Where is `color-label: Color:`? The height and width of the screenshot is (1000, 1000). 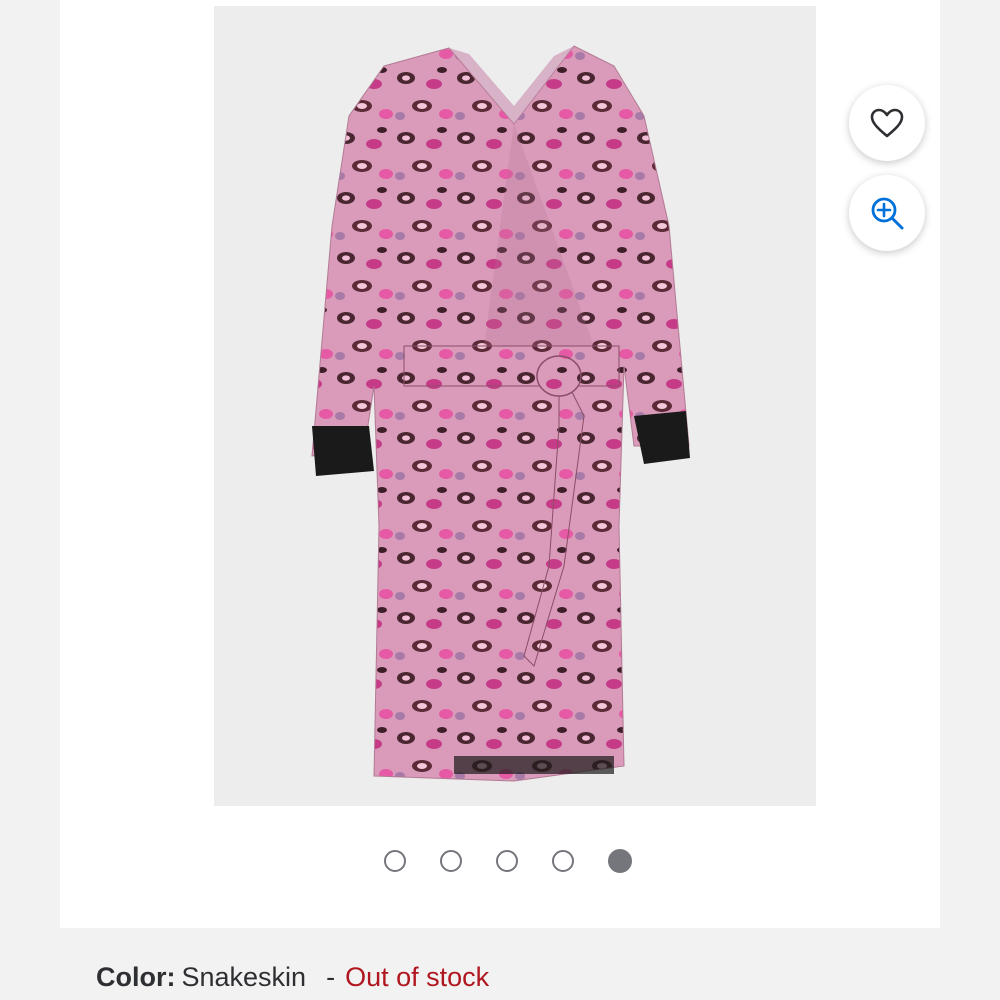 color-label: Color: is located at coordinates (136, 977).